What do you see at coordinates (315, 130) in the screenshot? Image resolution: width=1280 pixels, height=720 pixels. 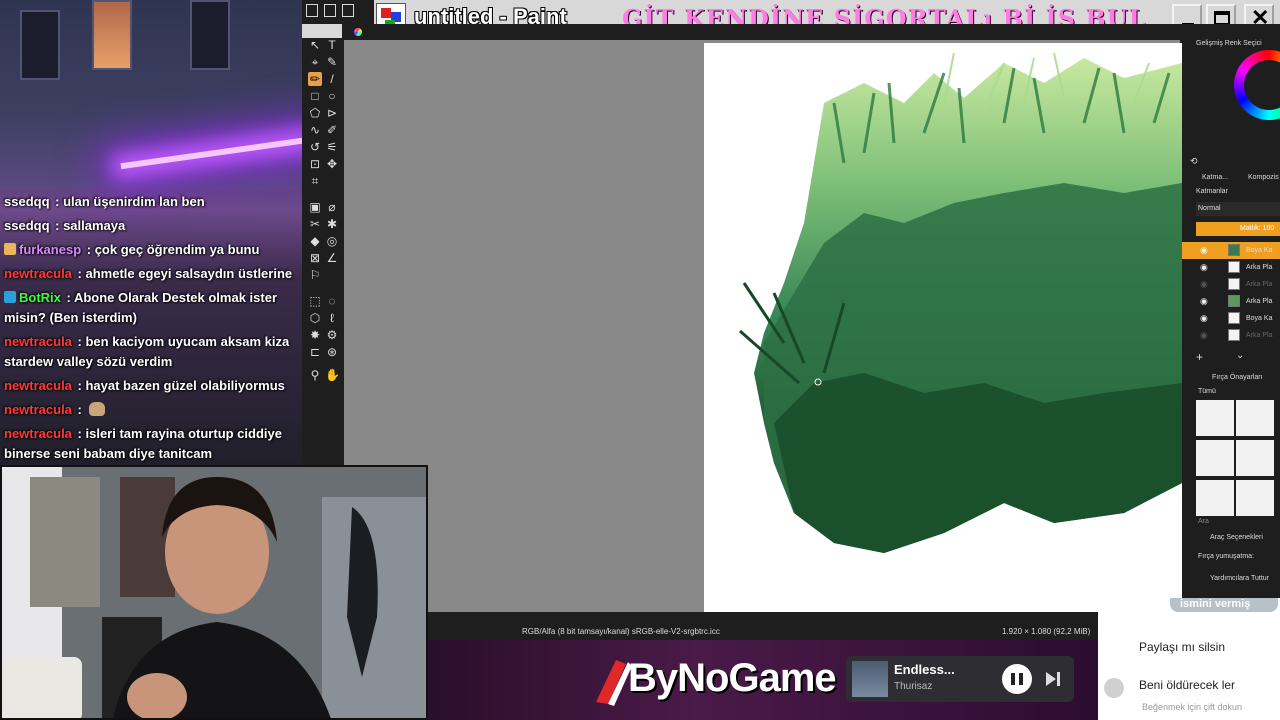 I see `bezier-icon: ∿` at bounding box center [315, 130].